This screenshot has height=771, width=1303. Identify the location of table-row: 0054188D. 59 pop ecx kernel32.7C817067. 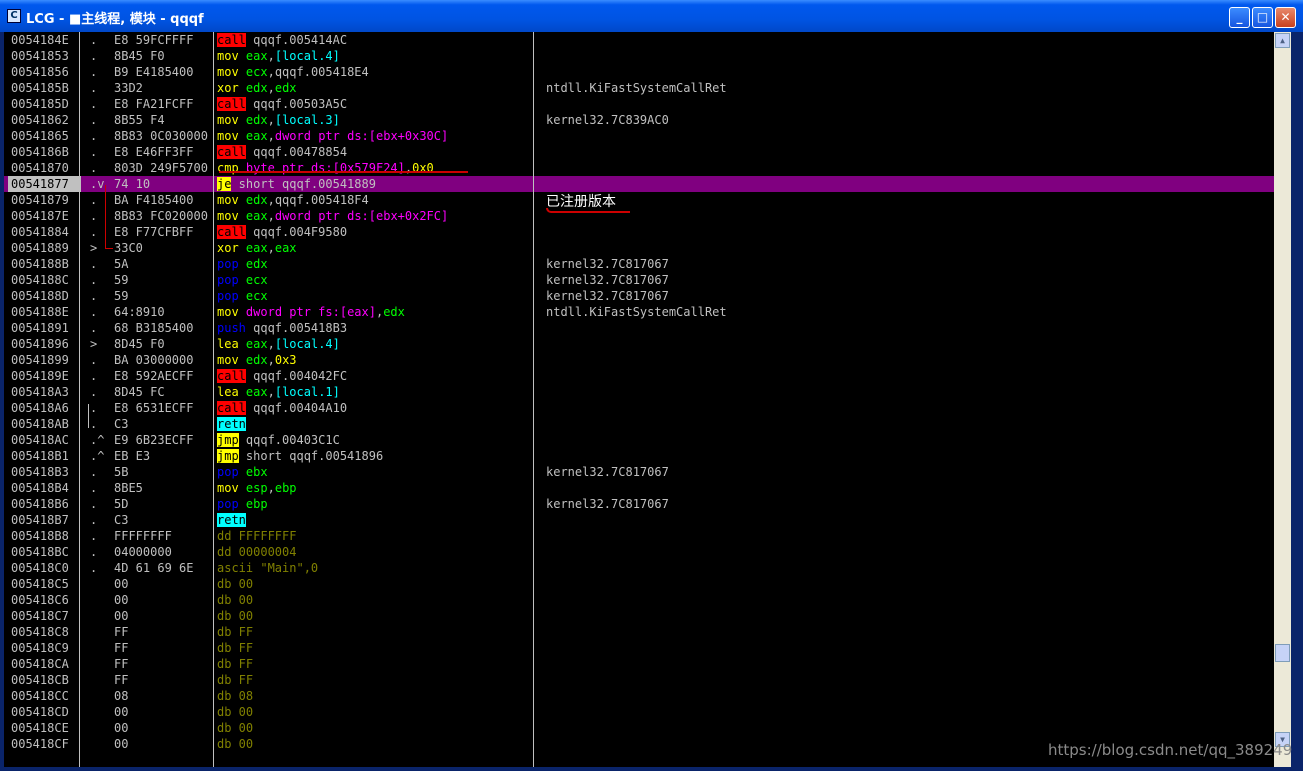
(639, 296).